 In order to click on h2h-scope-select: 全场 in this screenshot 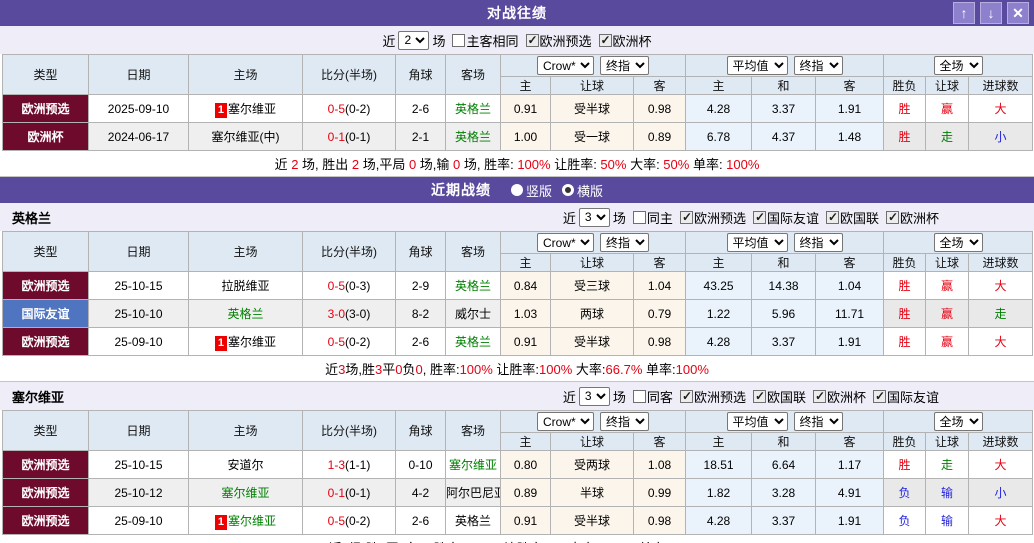, I will do `click(958, 65)`.